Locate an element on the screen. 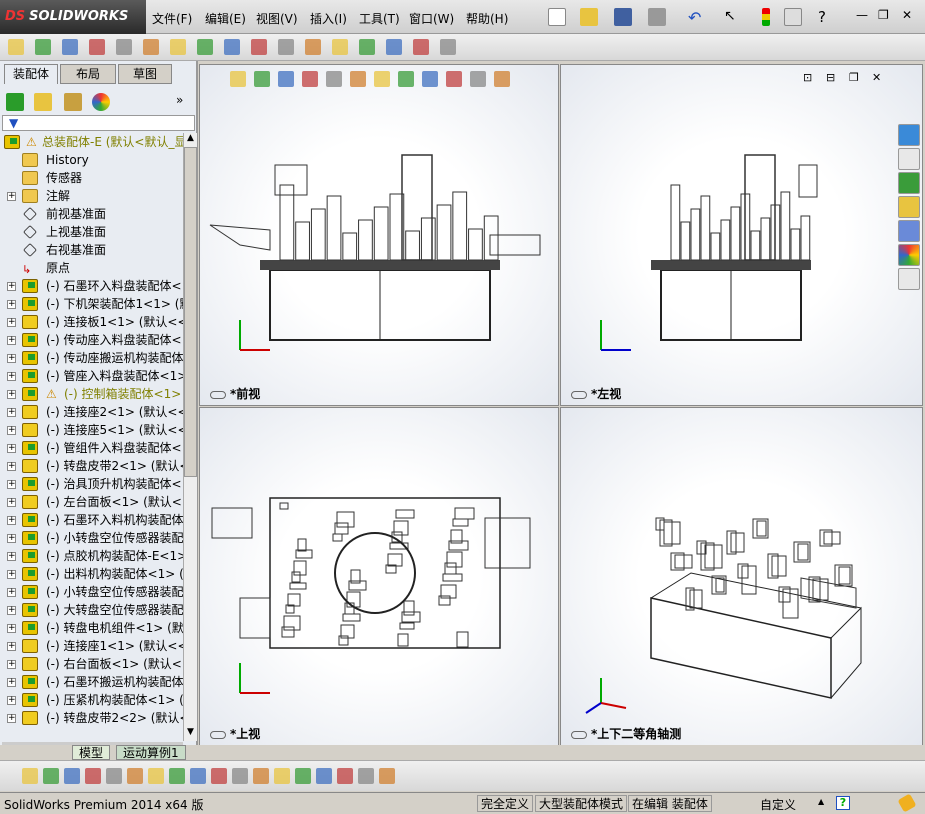 The image size is (925, 814). tree-item: + (-) 转盘皮带2<2> (默认< is located at coordinates (91, 718).